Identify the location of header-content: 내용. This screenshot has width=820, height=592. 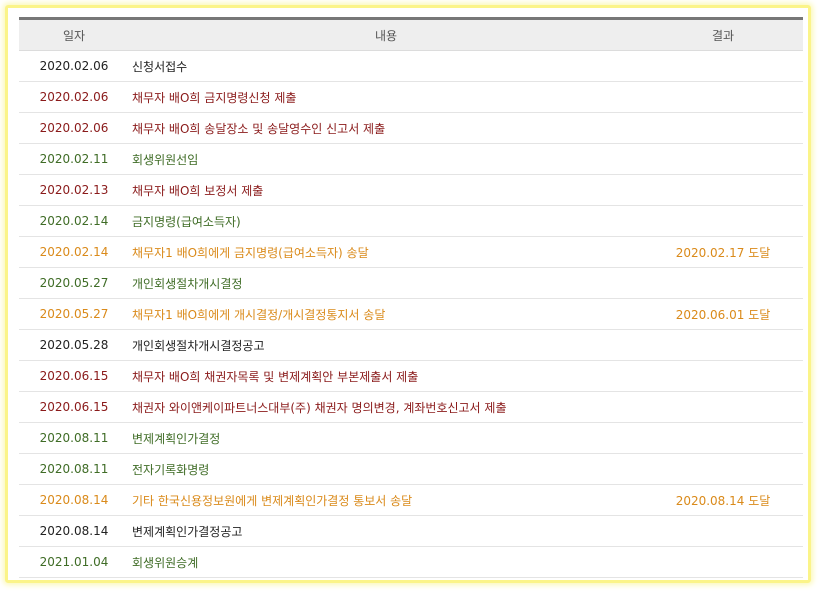
(386, 35).